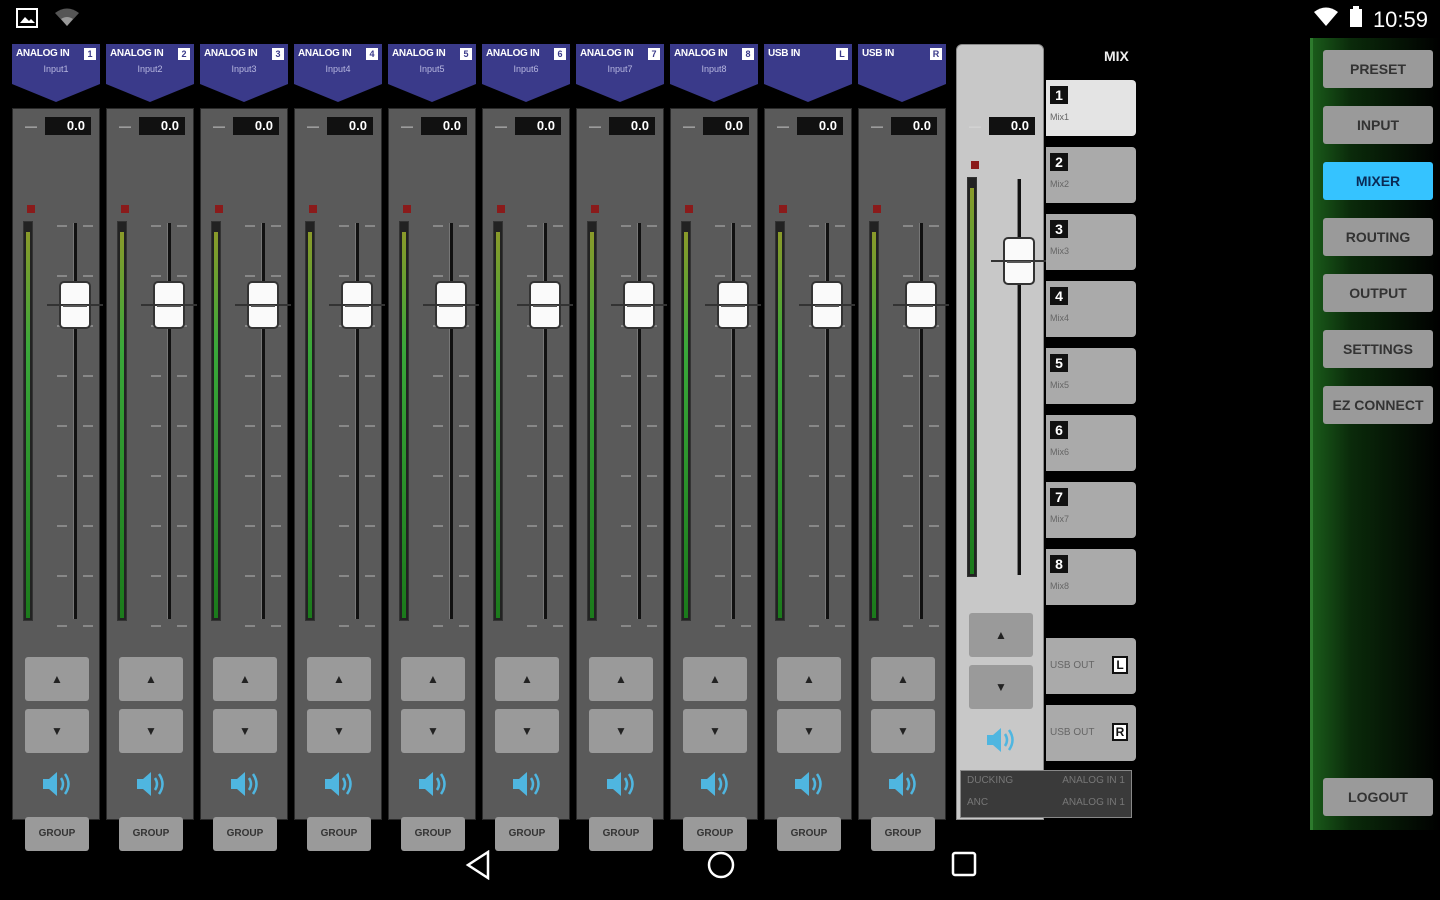 The image size is (1440, 900). I want to click on mix-item: 7 Mix7, so click(1091, 510).